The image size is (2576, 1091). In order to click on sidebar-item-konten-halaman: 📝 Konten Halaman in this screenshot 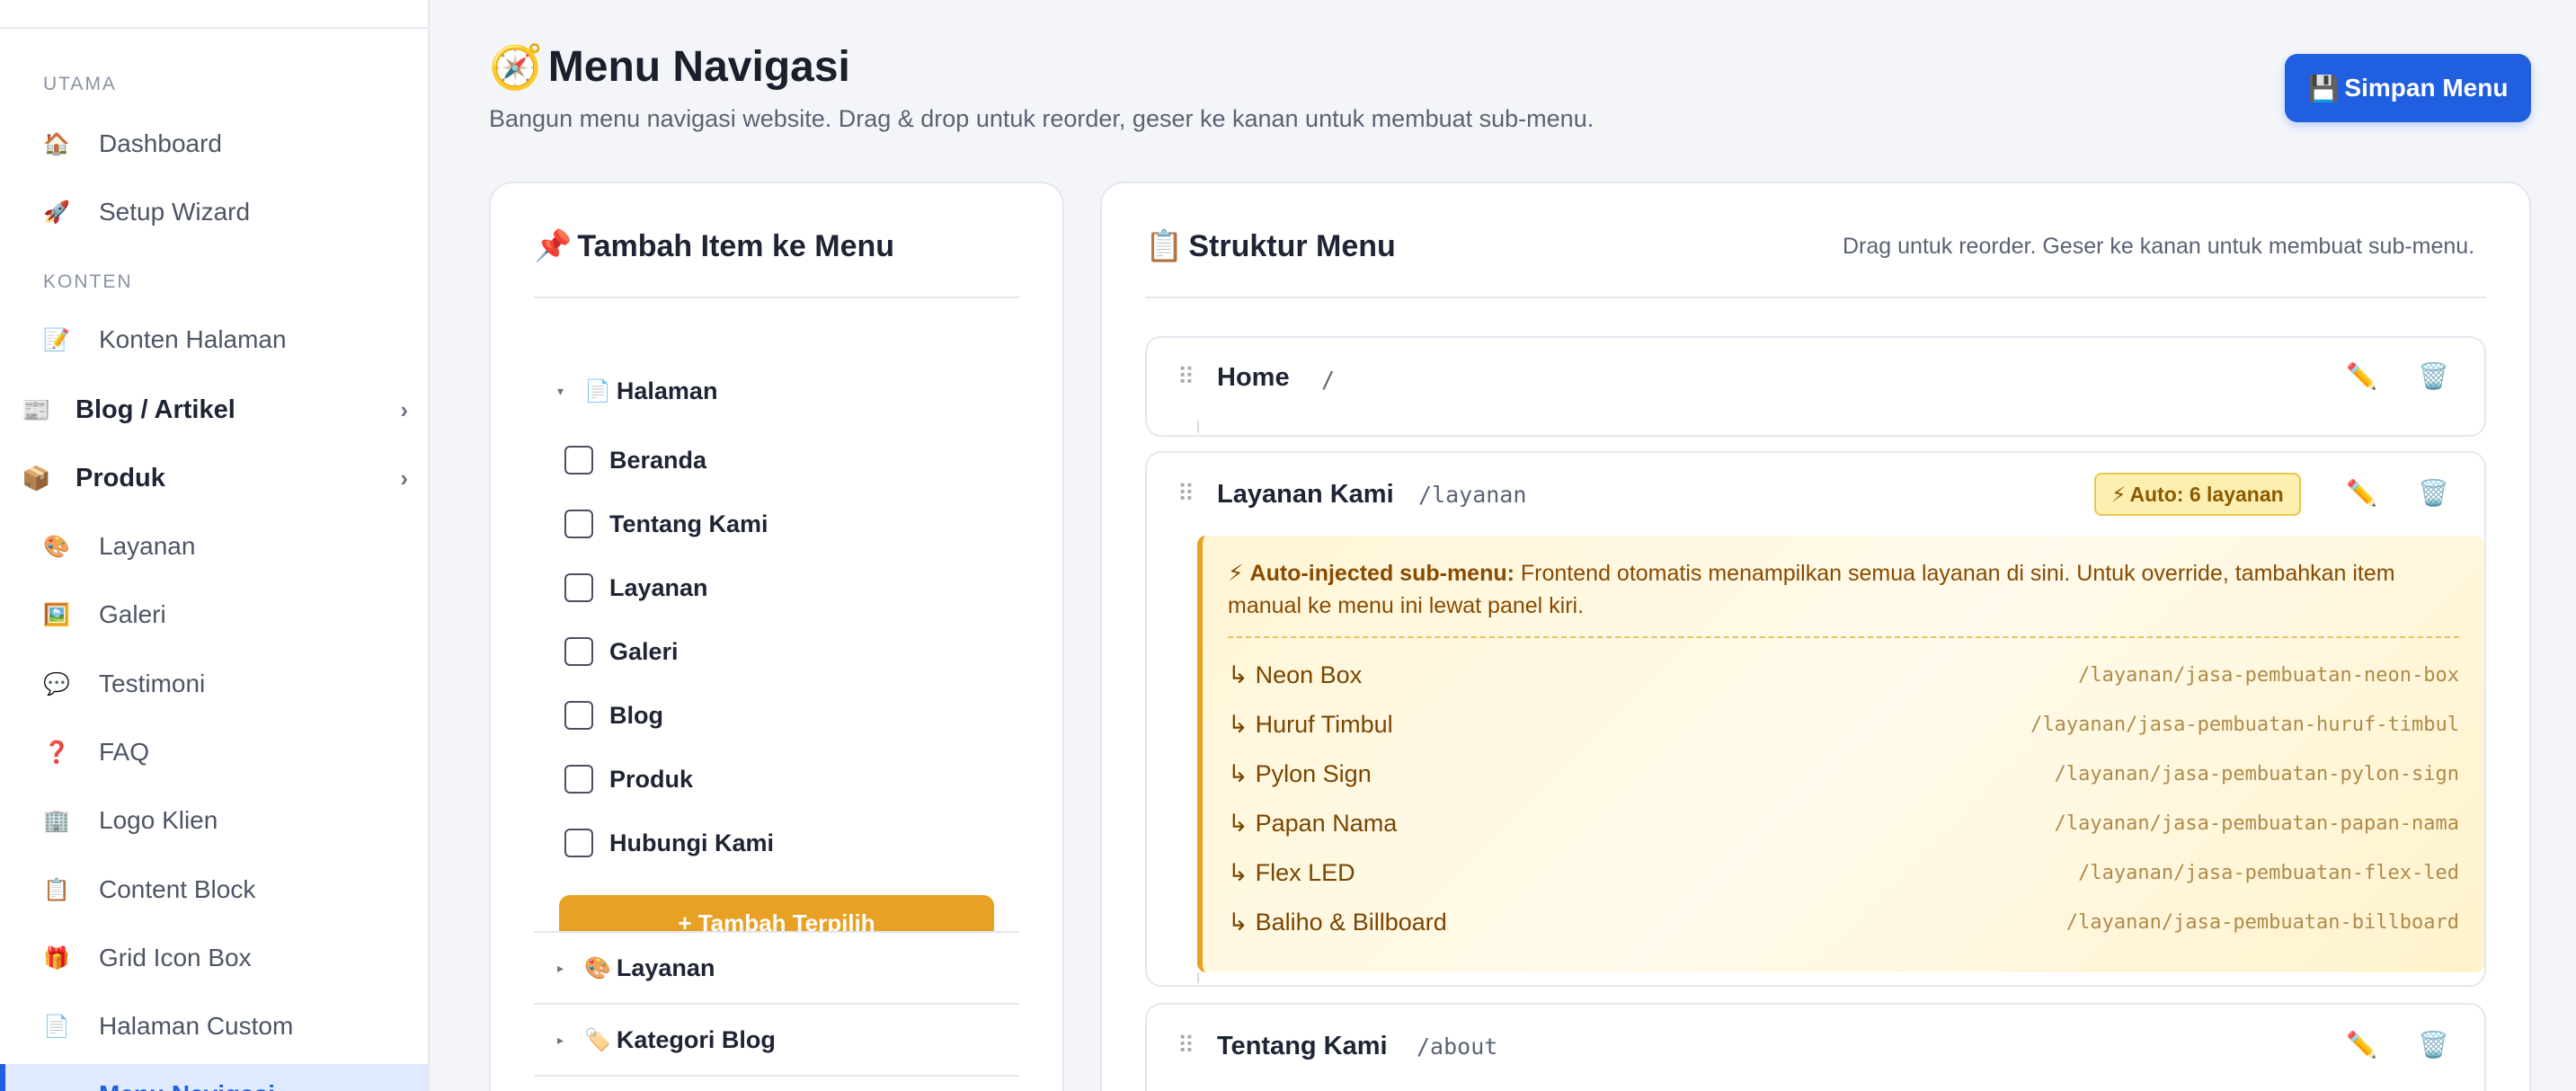, I will do `click(223, 340)`.